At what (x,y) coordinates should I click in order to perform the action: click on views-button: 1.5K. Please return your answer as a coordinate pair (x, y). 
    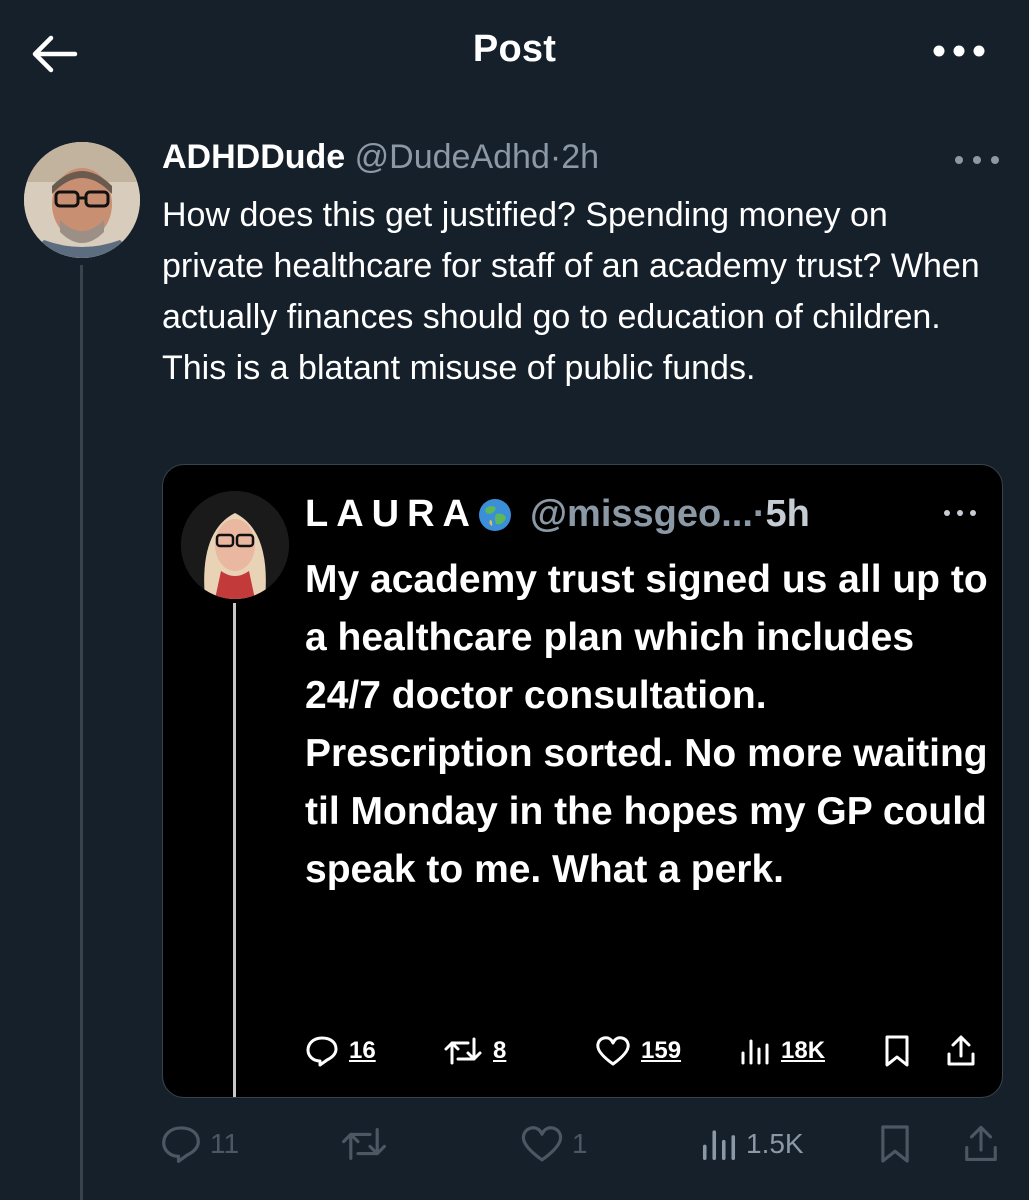
    Looking at the image, I should click on (752, 1144).